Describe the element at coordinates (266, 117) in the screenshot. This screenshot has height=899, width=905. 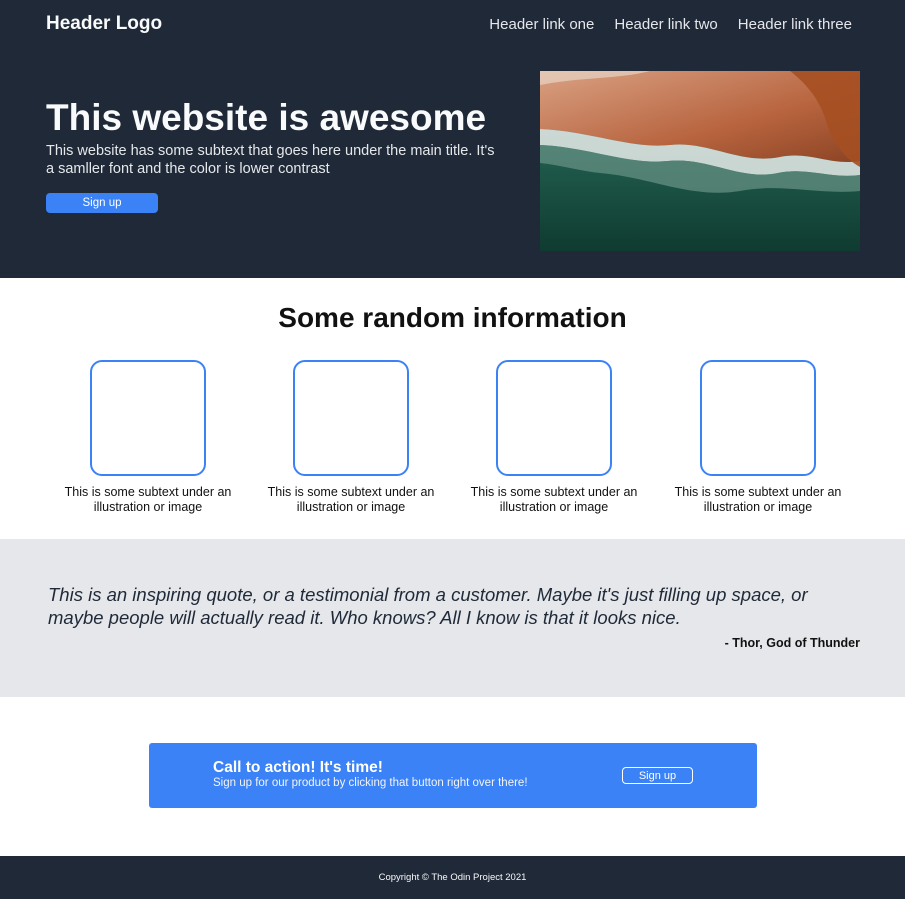
I see `hero-title: This website is awesome` at that location.